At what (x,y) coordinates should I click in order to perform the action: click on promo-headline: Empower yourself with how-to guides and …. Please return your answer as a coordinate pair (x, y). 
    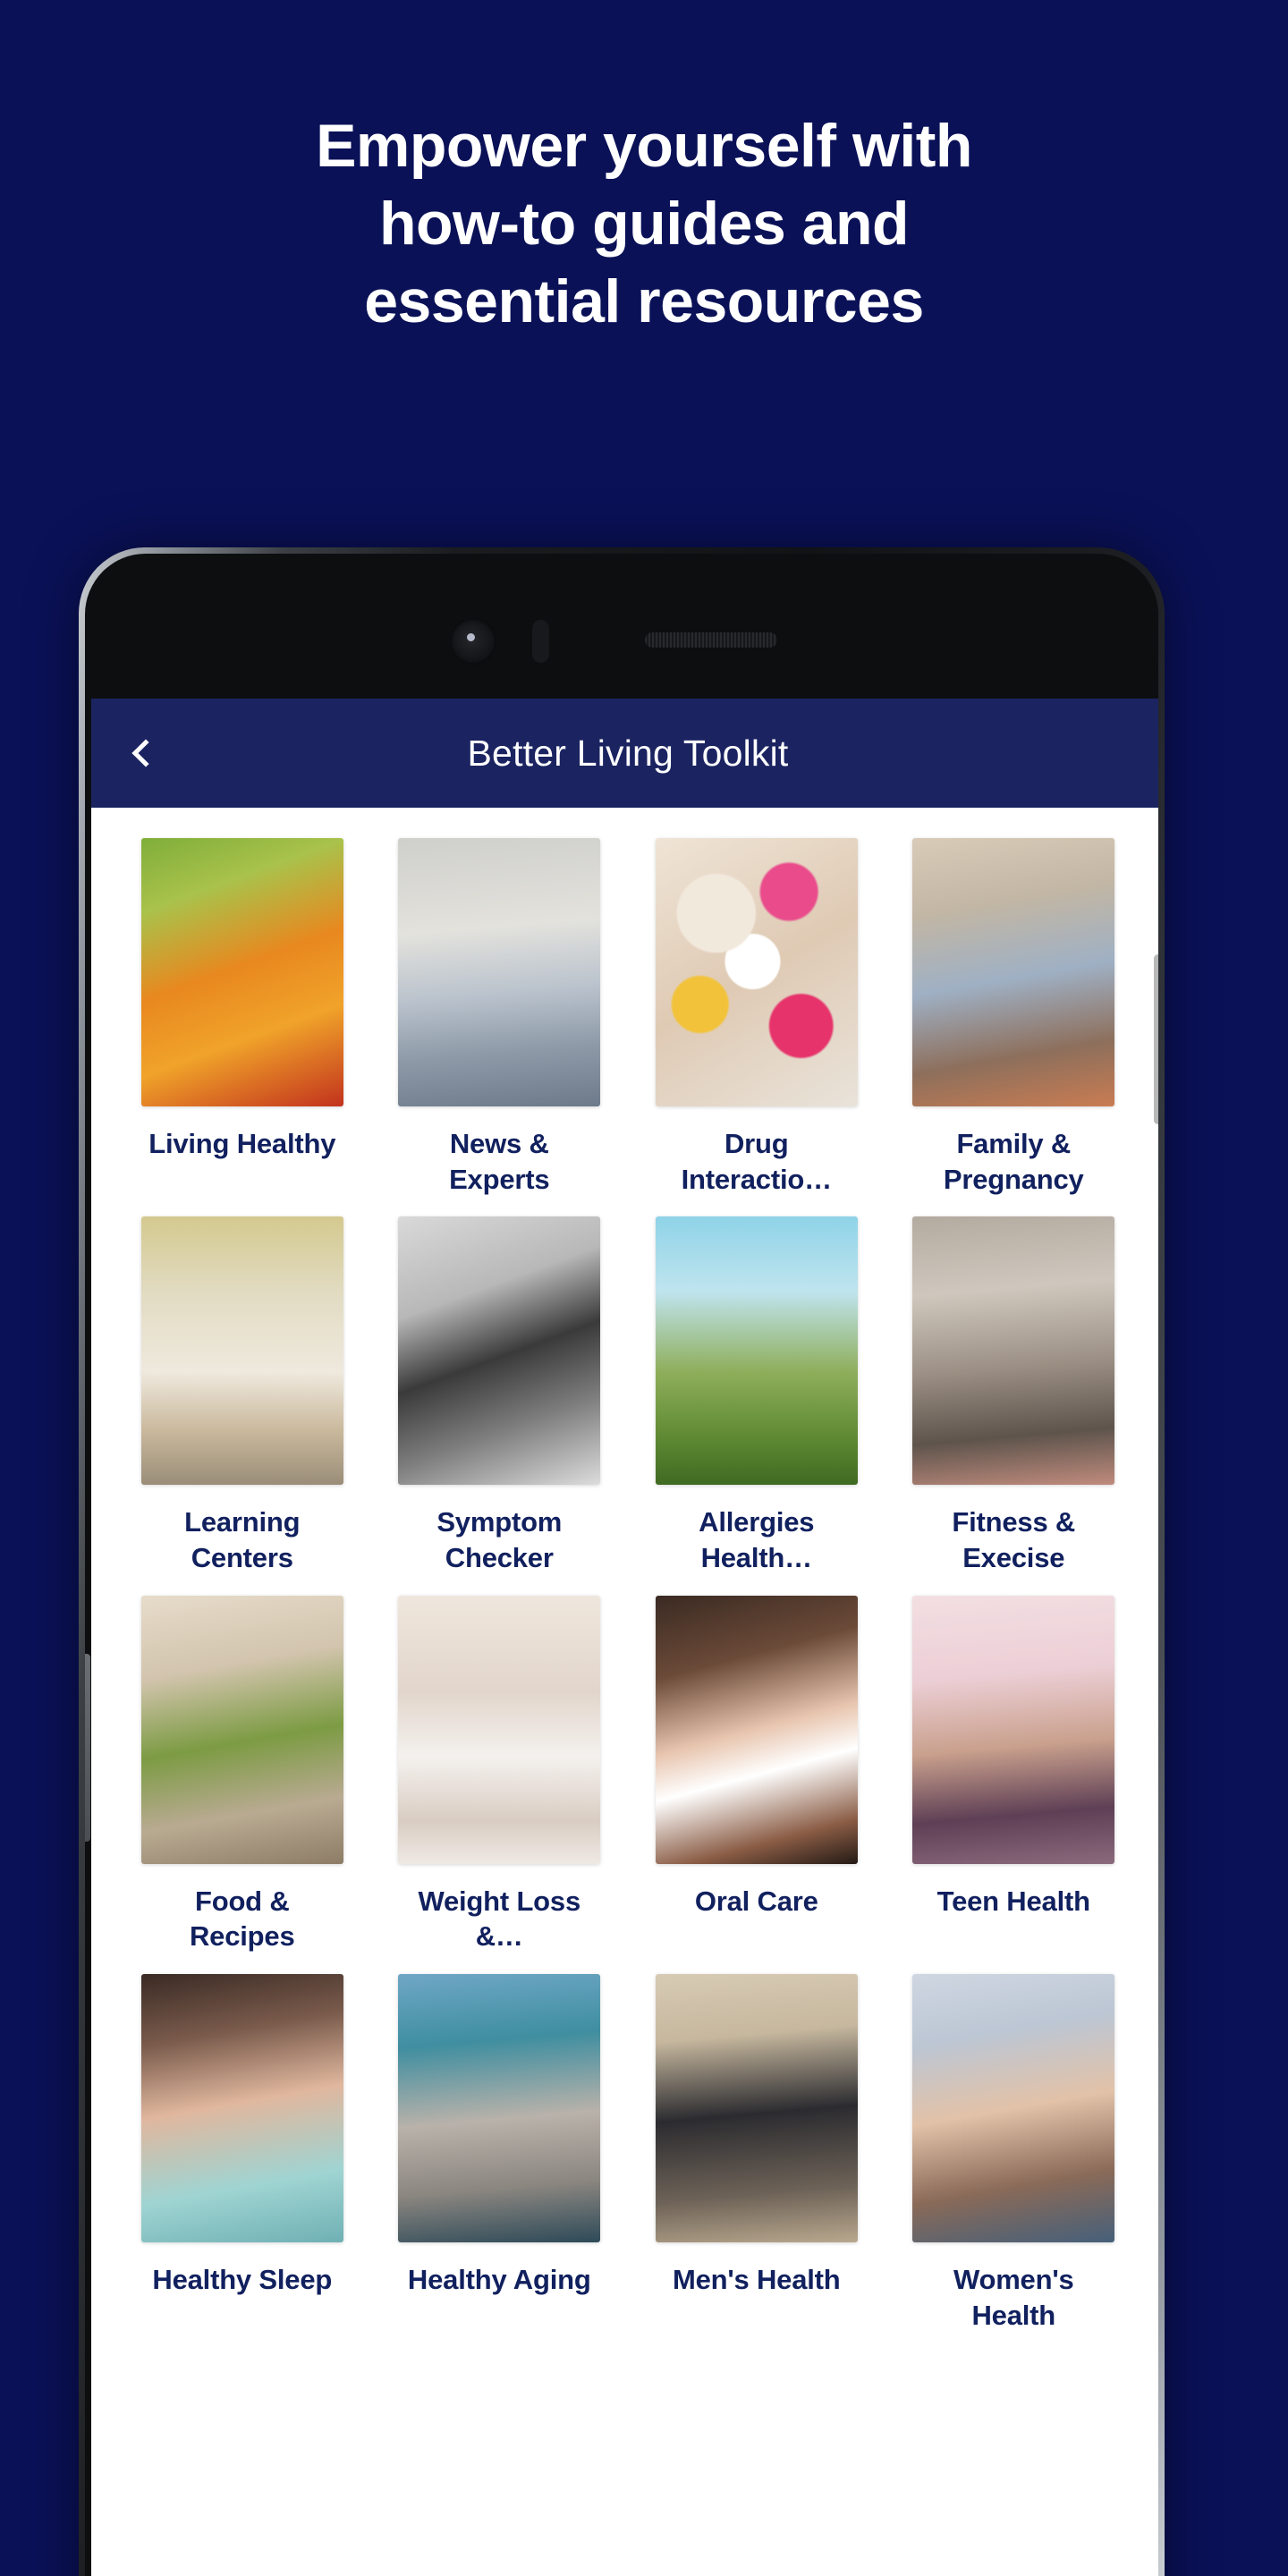
    Looking at the image, I should click on (644, 224).